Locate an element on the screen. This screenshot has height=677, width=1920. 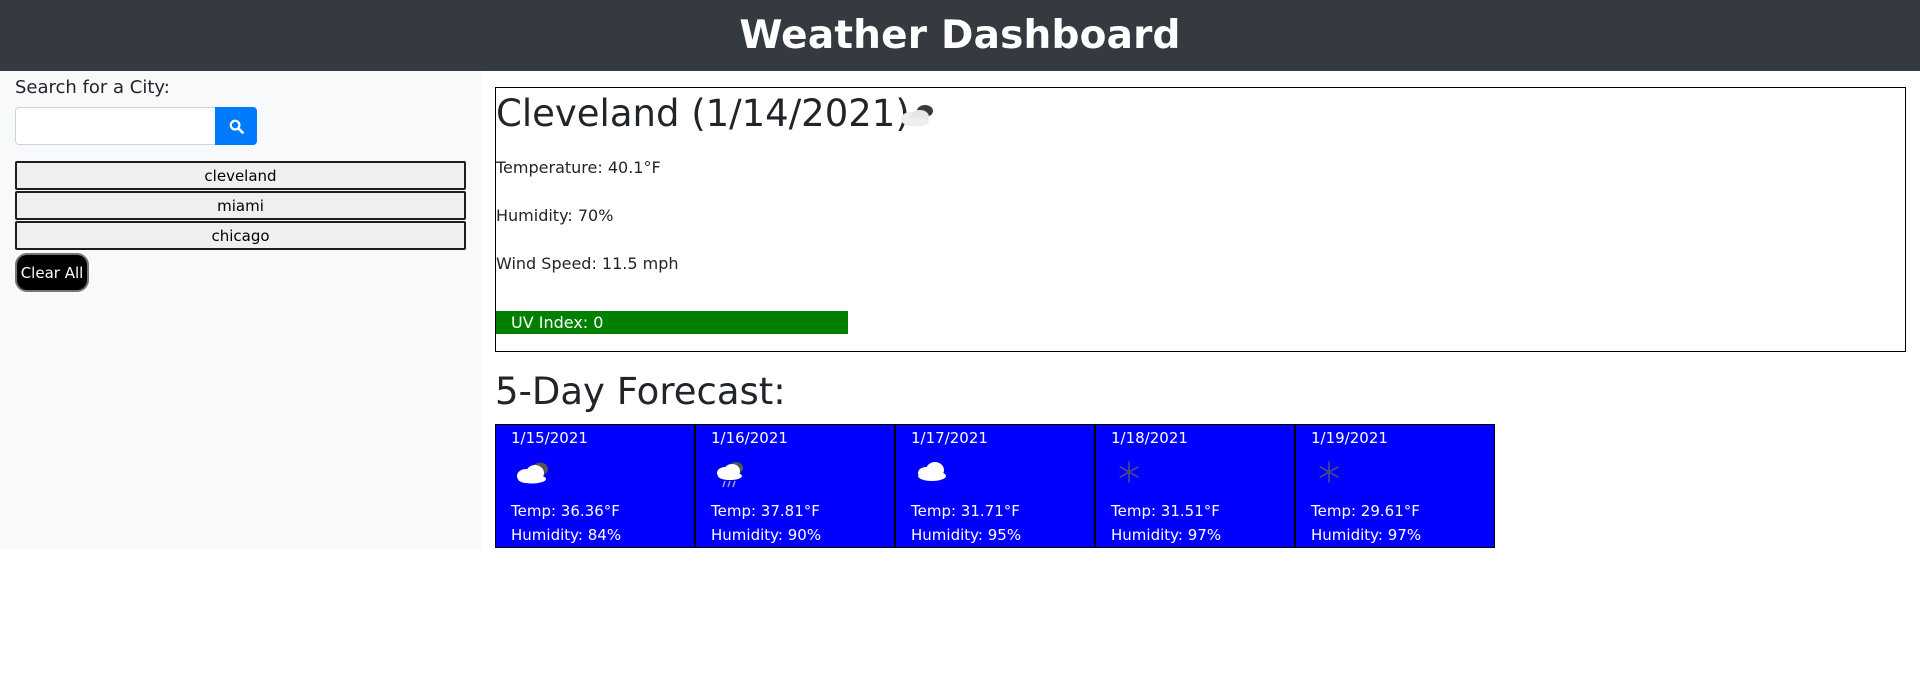
forecast-temp: Temp: 31.51°F is located at coordinates (1165, 511).